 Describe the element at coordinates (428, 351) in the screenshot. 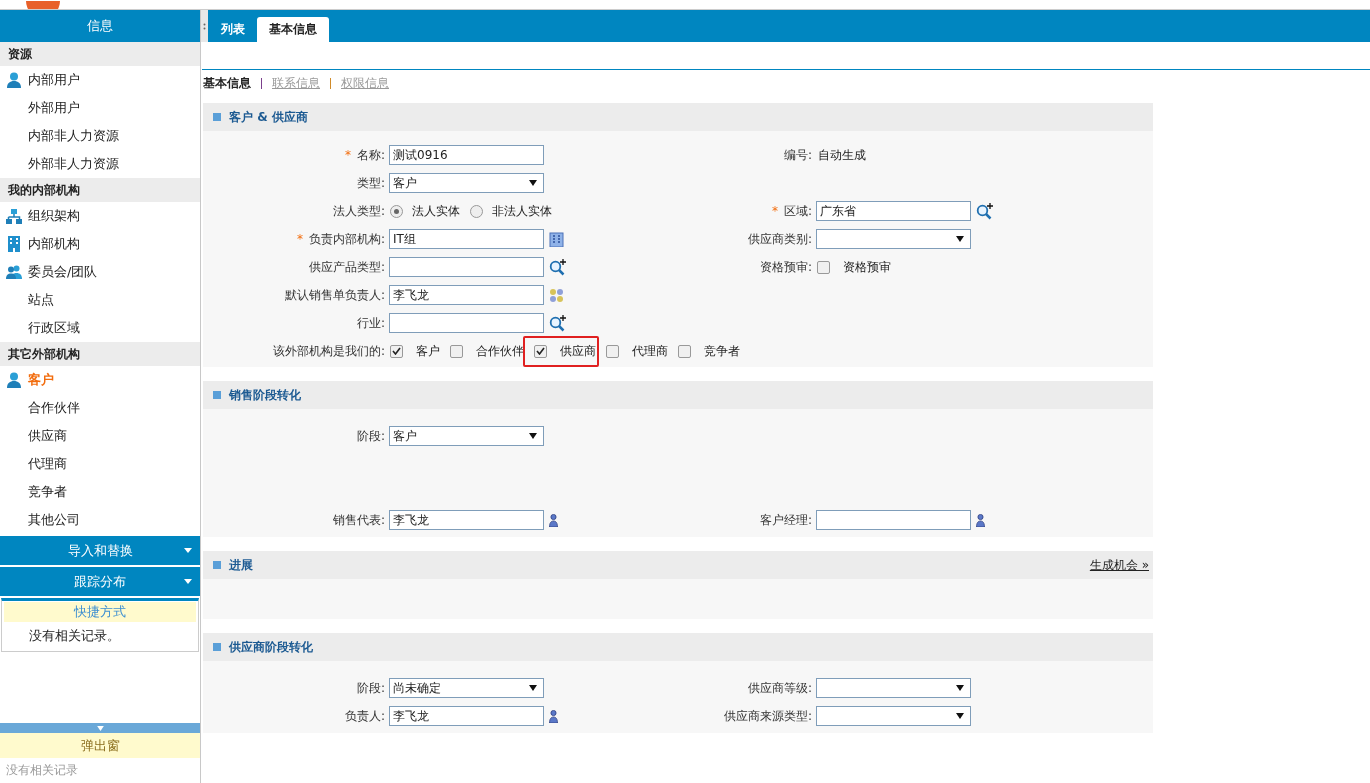

I see `checkbox-label: 客户` at that location.